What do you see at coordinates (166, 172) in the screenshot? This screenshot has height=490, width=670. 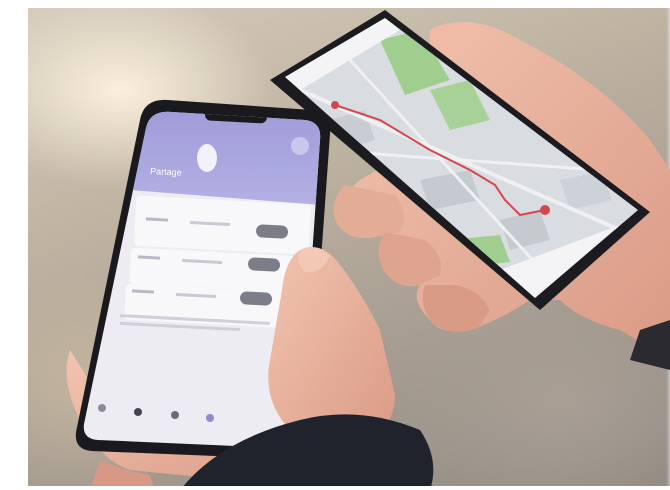 I see `screen-title: Partage` at bounding box center [166, 172].